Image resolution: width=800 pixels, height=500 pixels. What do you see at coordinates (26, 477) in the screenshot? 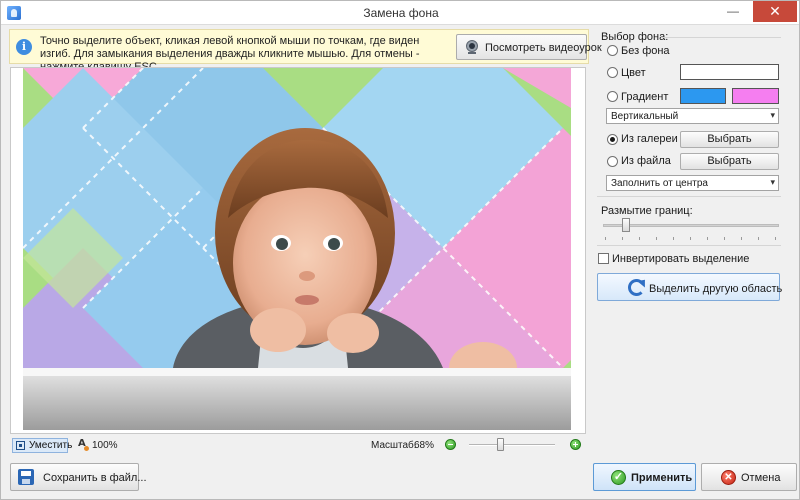
I see `floppy-disk-icon` at bounding box center [26, 477].